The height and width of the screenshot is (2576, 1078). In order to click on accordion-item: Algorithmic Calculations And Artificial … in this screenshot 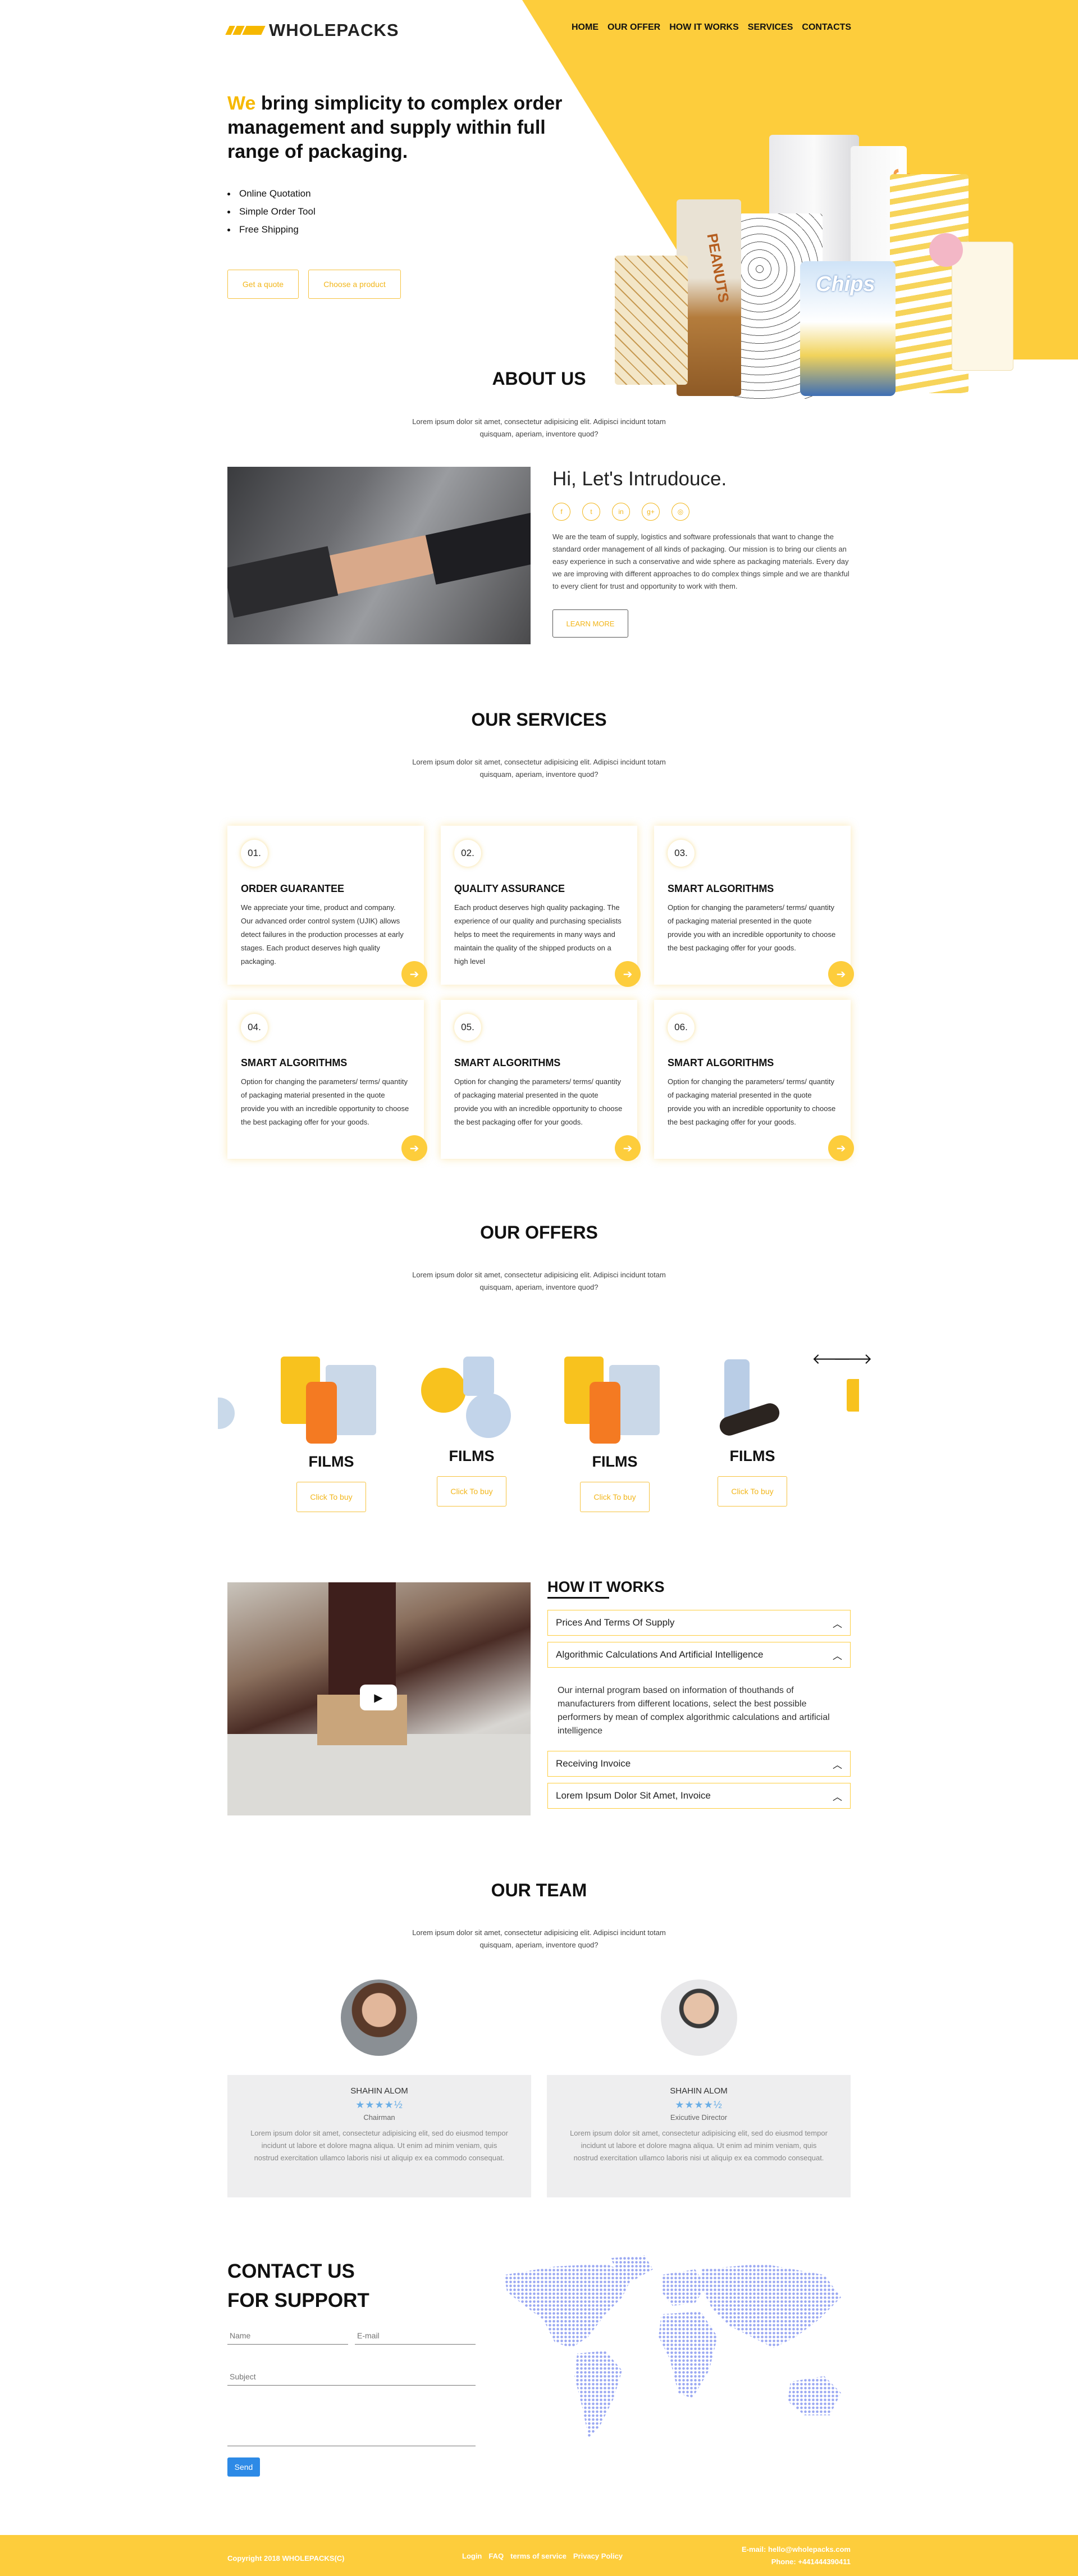, I will do `click(699, 1655)`.